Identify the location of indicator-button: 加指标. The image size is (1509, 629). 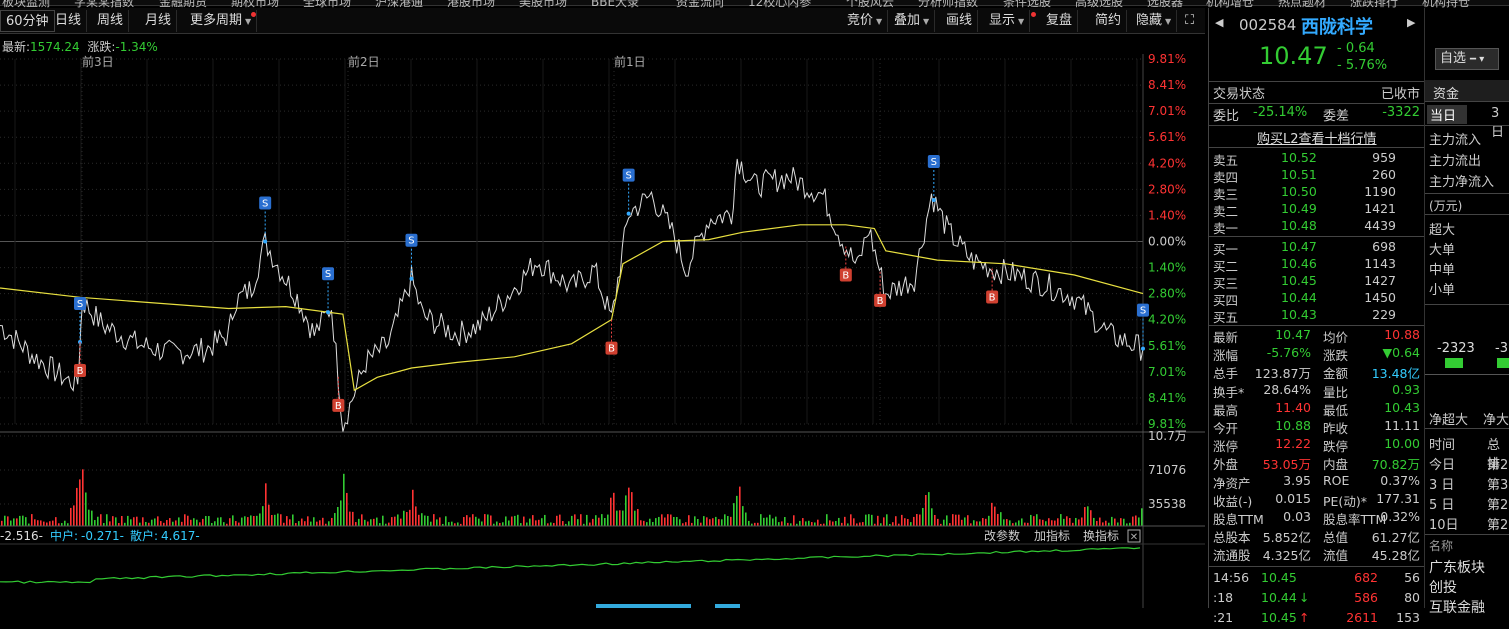
(1052, 535).